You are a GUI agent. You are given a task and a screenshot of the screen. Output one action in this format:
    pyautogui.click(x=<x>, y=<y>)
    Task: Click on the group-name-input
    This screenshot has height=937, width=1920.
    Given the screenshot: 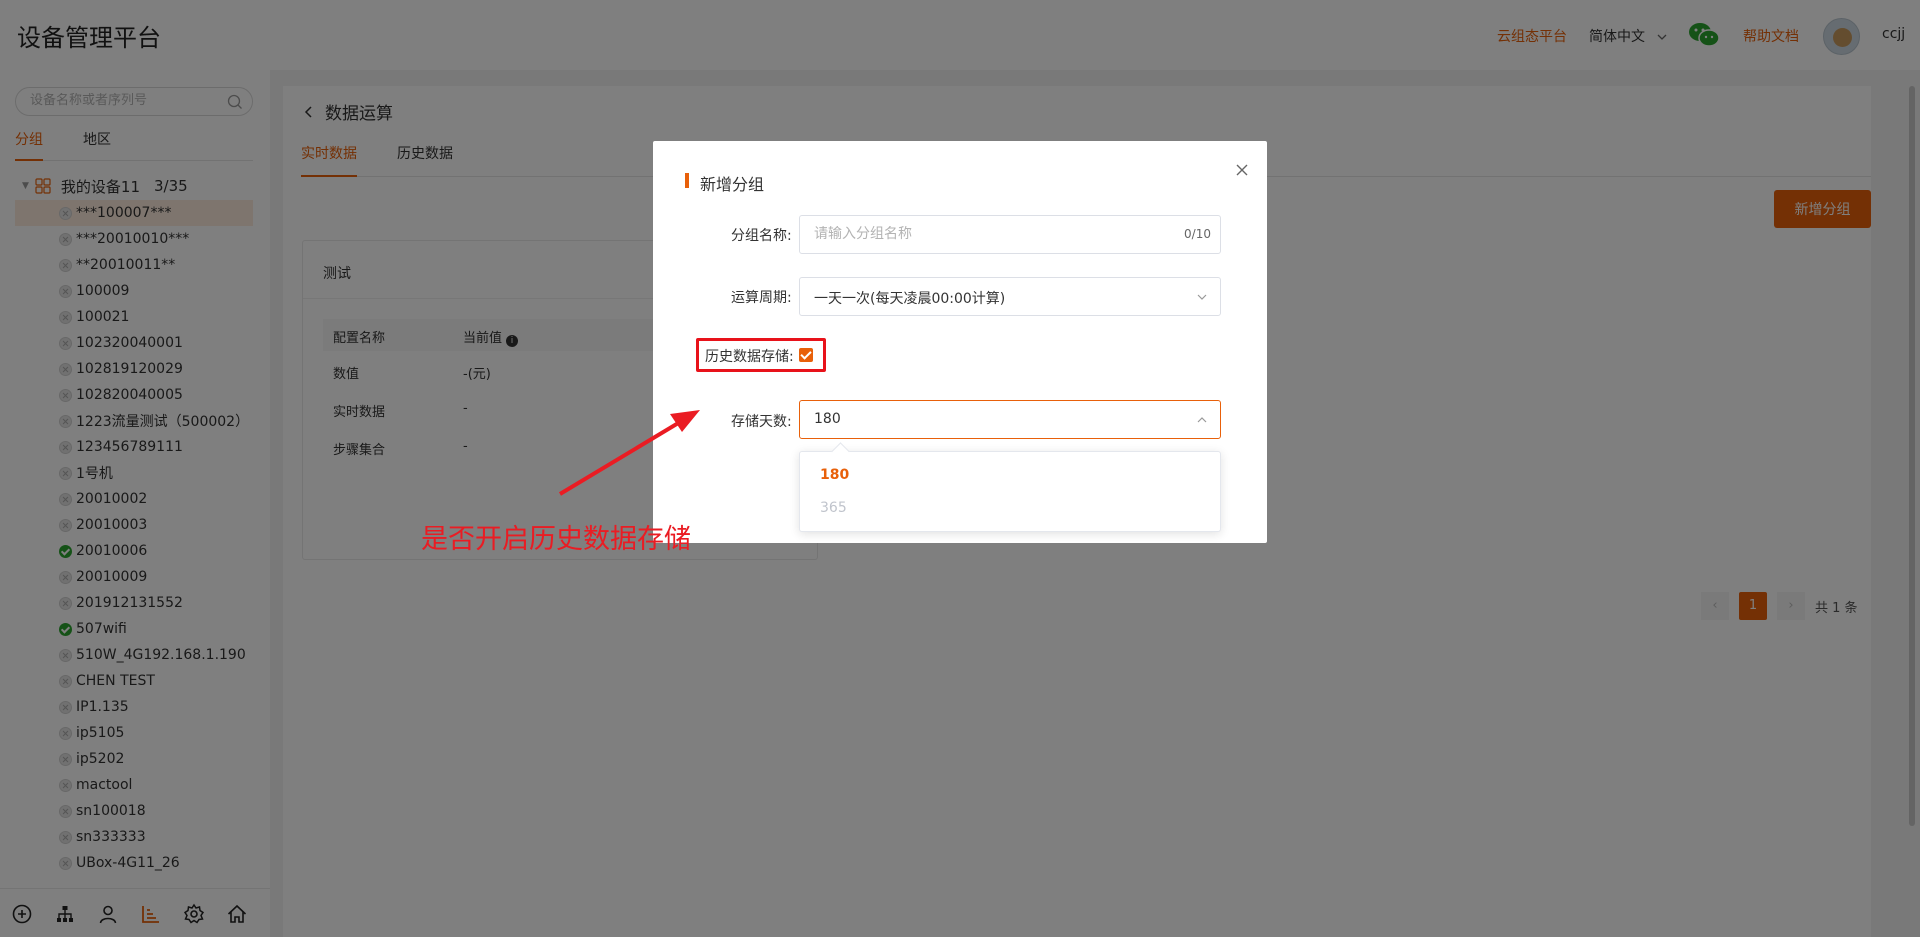 What is the action you would take?
    pyautogui.click(x=984, y=234)
    